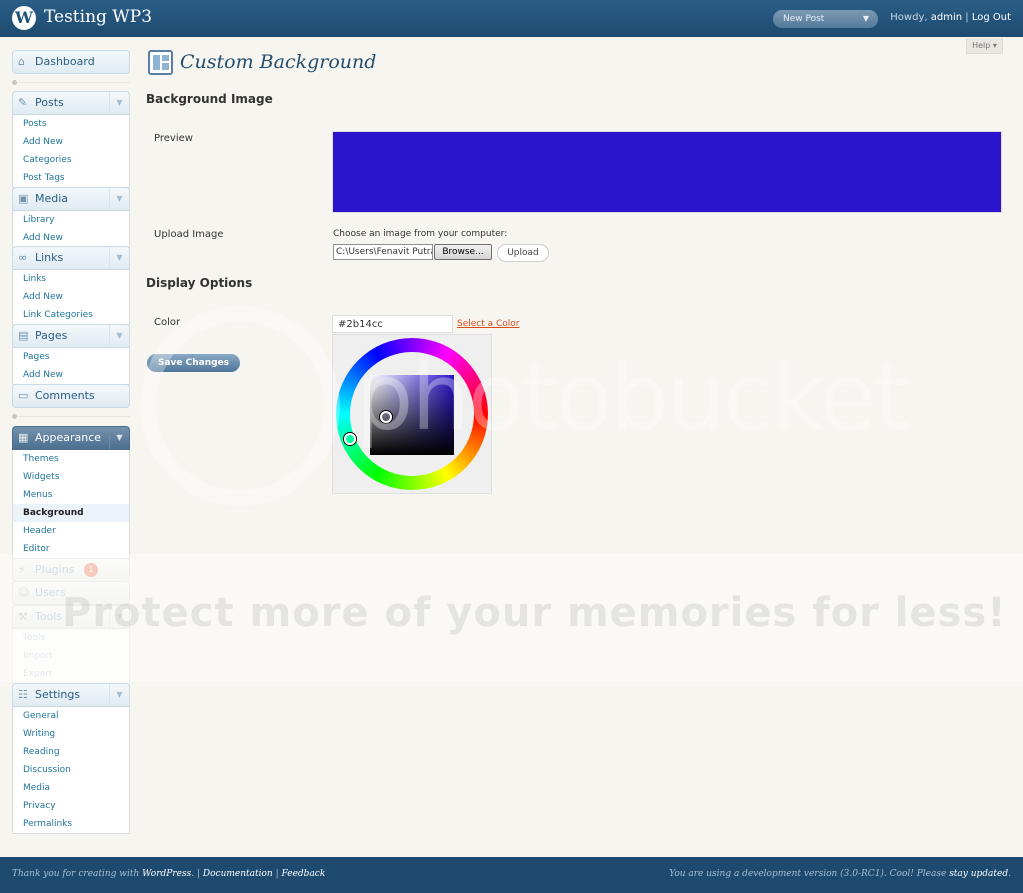 The width and height of the screenshot is (1023, 893). Describe the element at coordinates (71, 656) in the screenshot. I see `submenu-item-import: Import` at that location.